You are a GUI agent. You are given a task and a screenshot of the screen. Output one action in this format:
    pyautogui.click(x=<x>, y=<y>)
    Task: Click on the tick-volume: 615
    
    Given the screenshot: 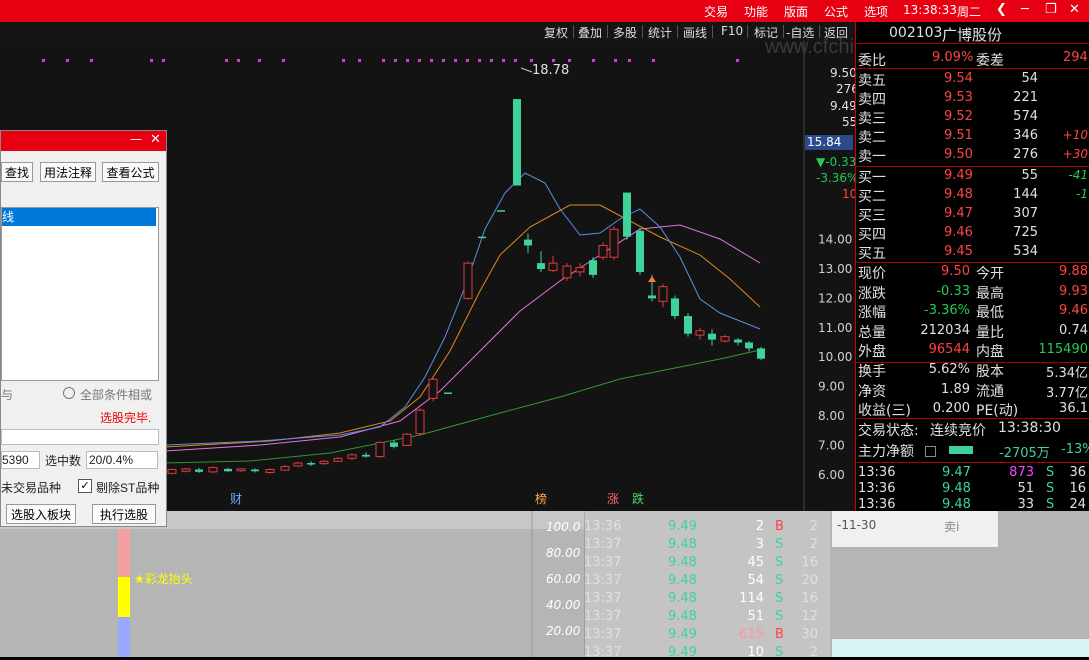 What is the action you would take?
    pyautogui.click(x=751, y=634)
    